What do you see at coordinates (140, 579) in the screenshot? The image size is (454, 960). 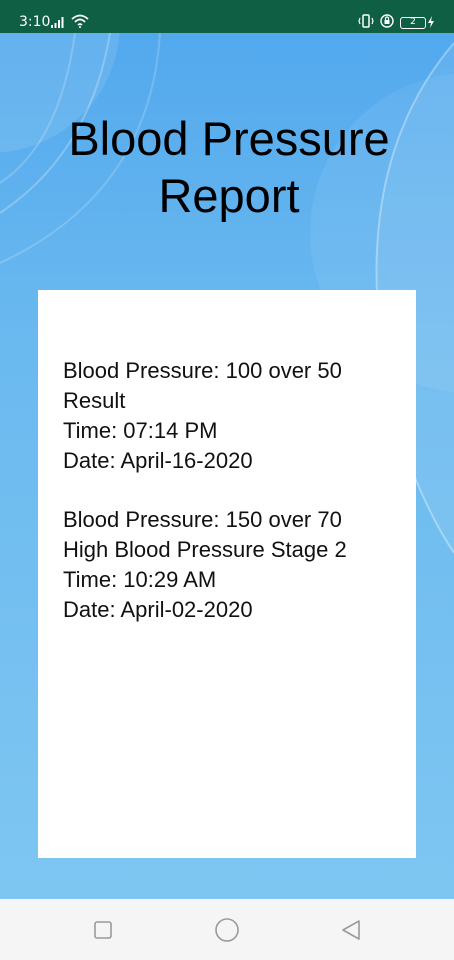 I see `entry-time: Time: 10:29 AM` at bounding box center [140, 579].